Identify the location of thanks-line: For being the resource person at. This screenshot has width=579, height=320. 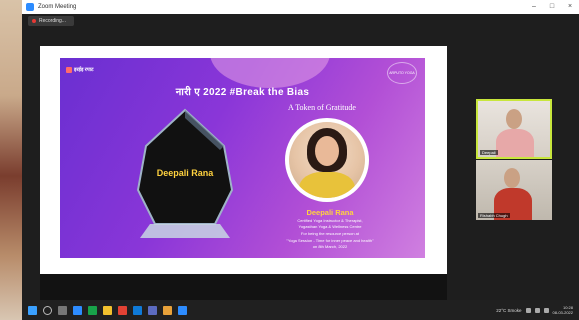
(330, 233).